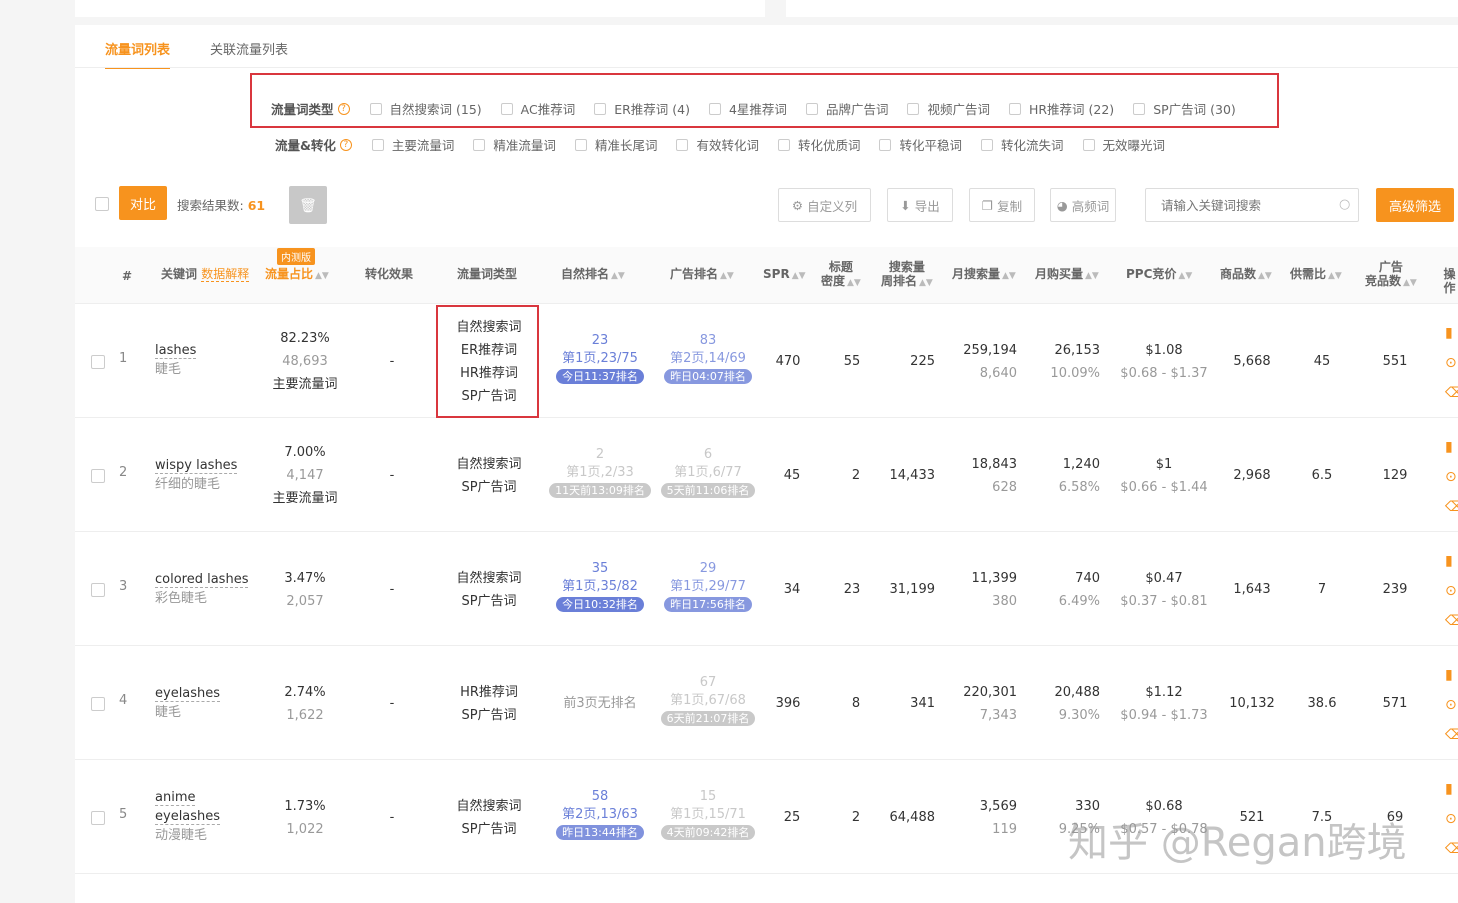 The width and height of the screenshot is (1458, 903). I want to click on keyword-en: lashes, so click(176, 351).